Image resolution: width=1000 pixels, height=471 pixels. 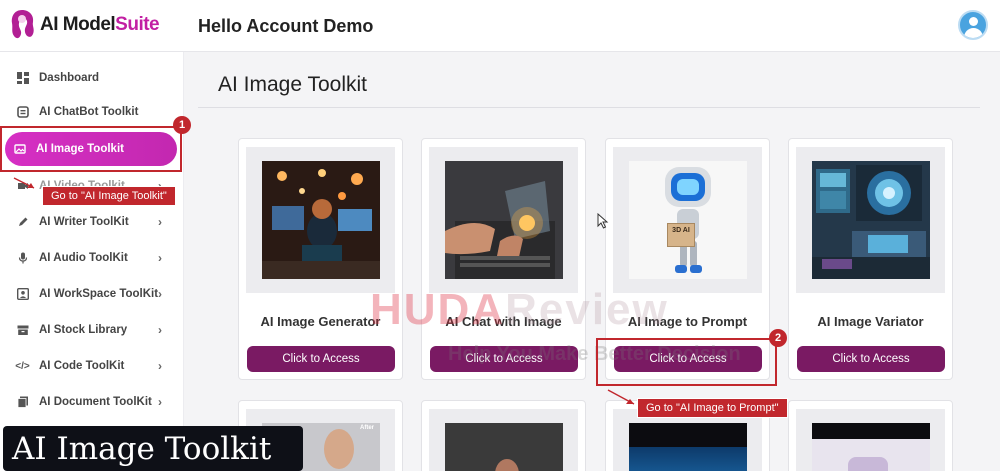 I want to click on card-title: AI Image Variator, so click(x=870, y=321).